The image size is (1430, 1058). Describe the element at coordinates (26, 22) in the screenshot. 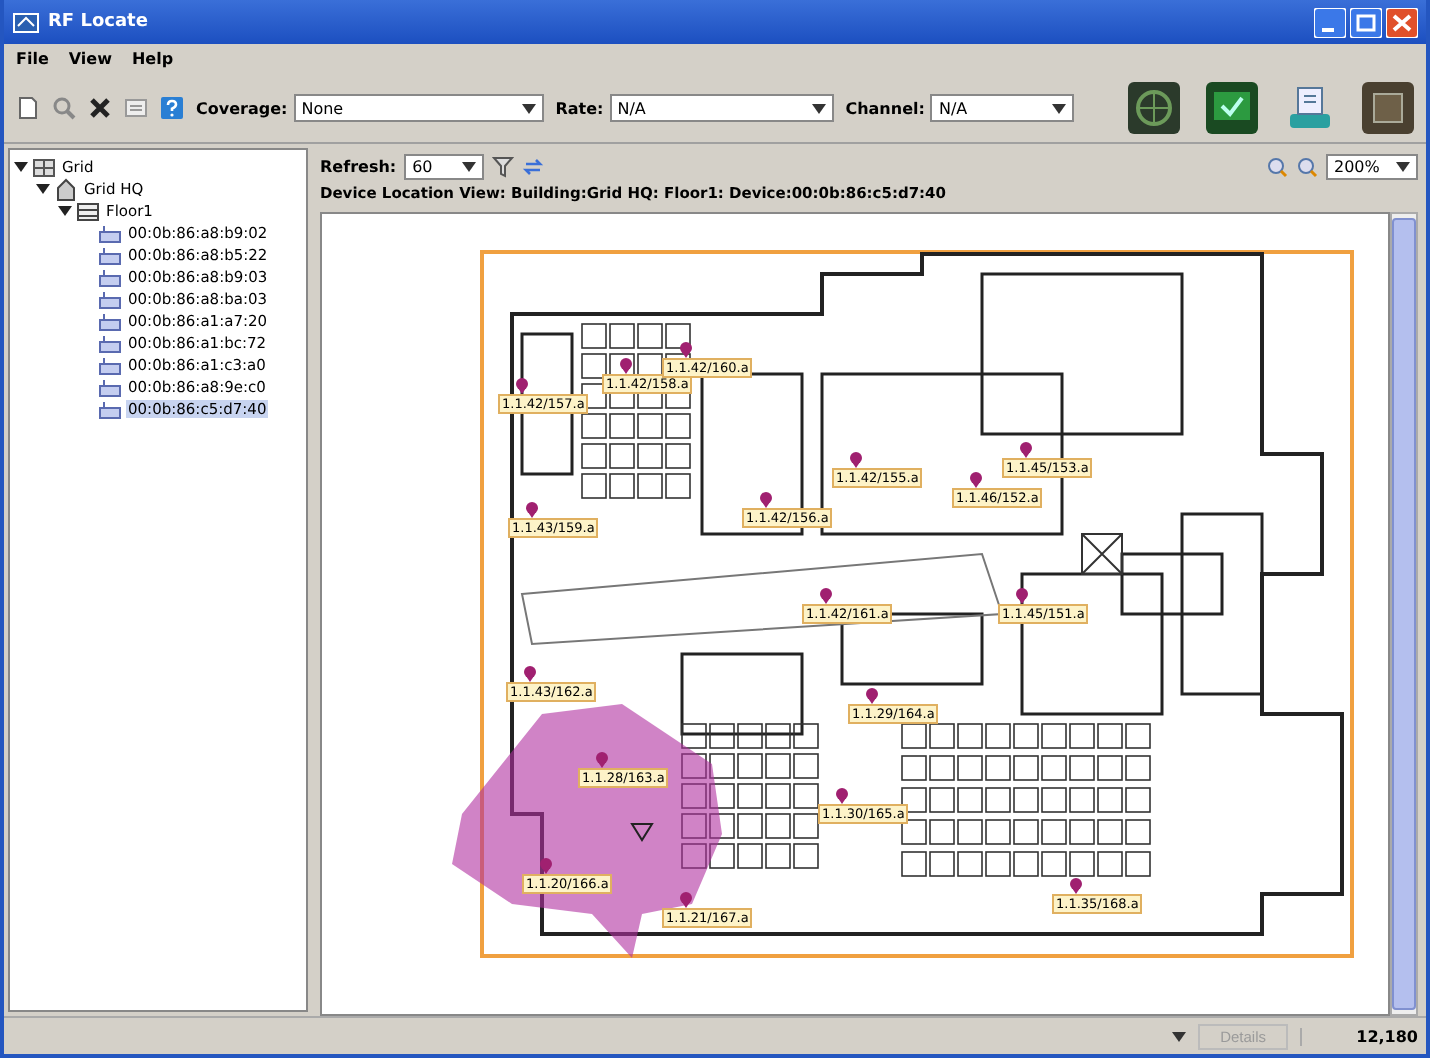

I see `app-icon` at that location.